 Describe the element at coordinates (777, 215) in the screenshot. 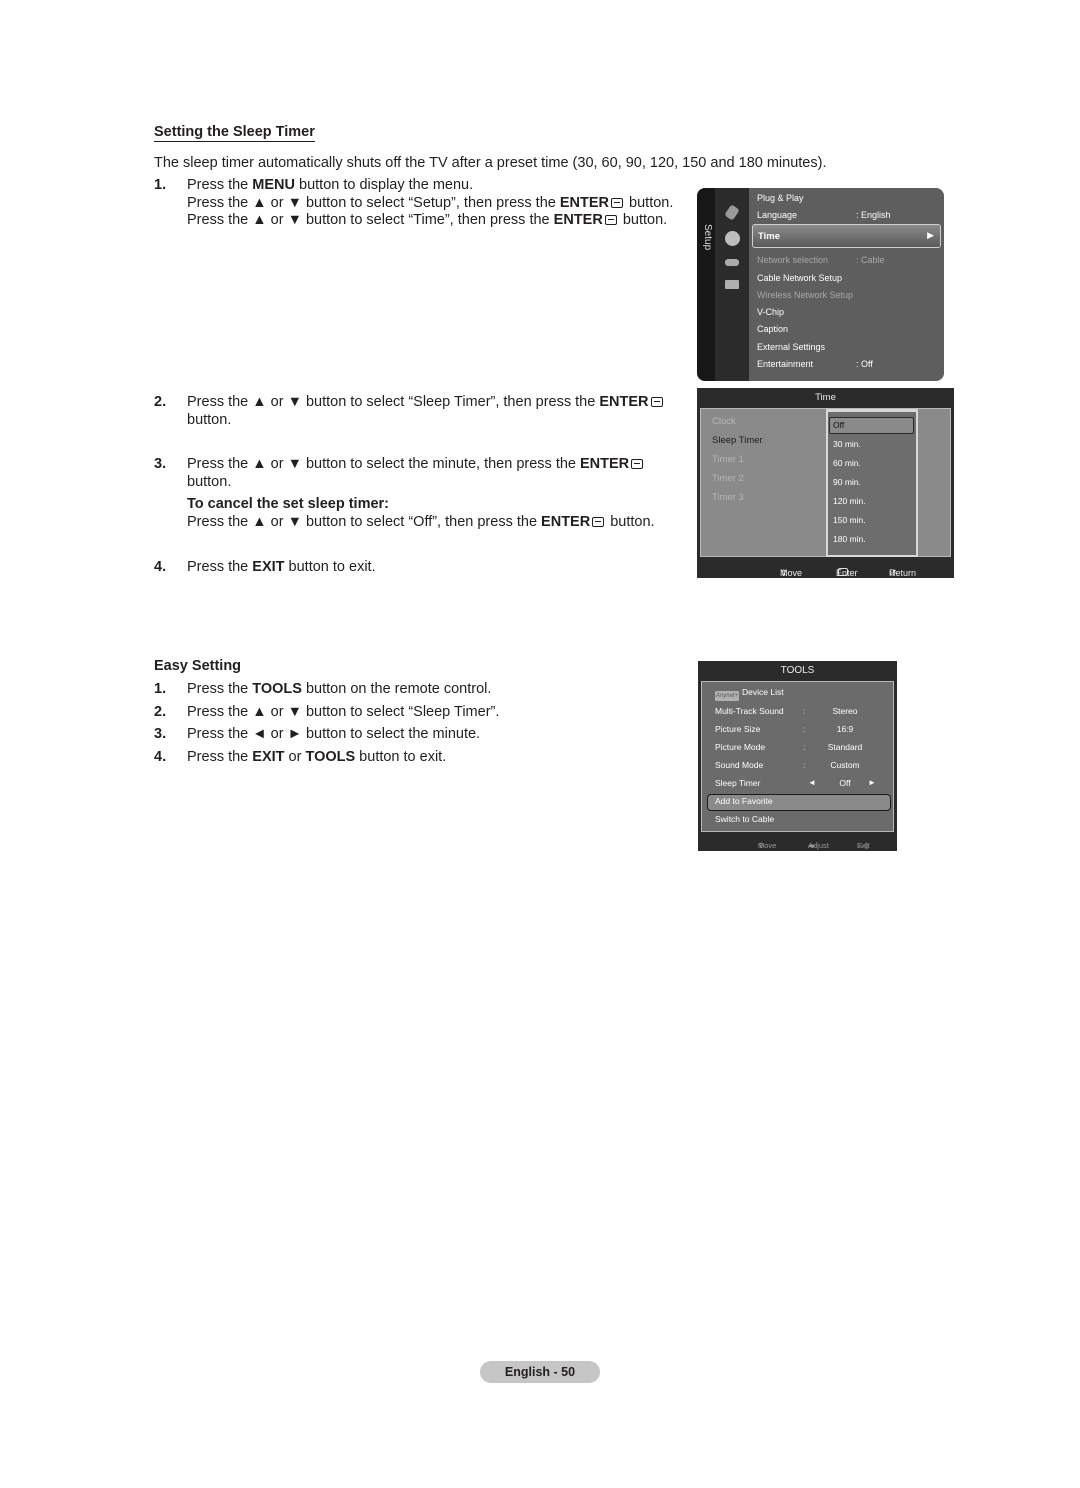

I see `menu-item-language: Language` at that location.